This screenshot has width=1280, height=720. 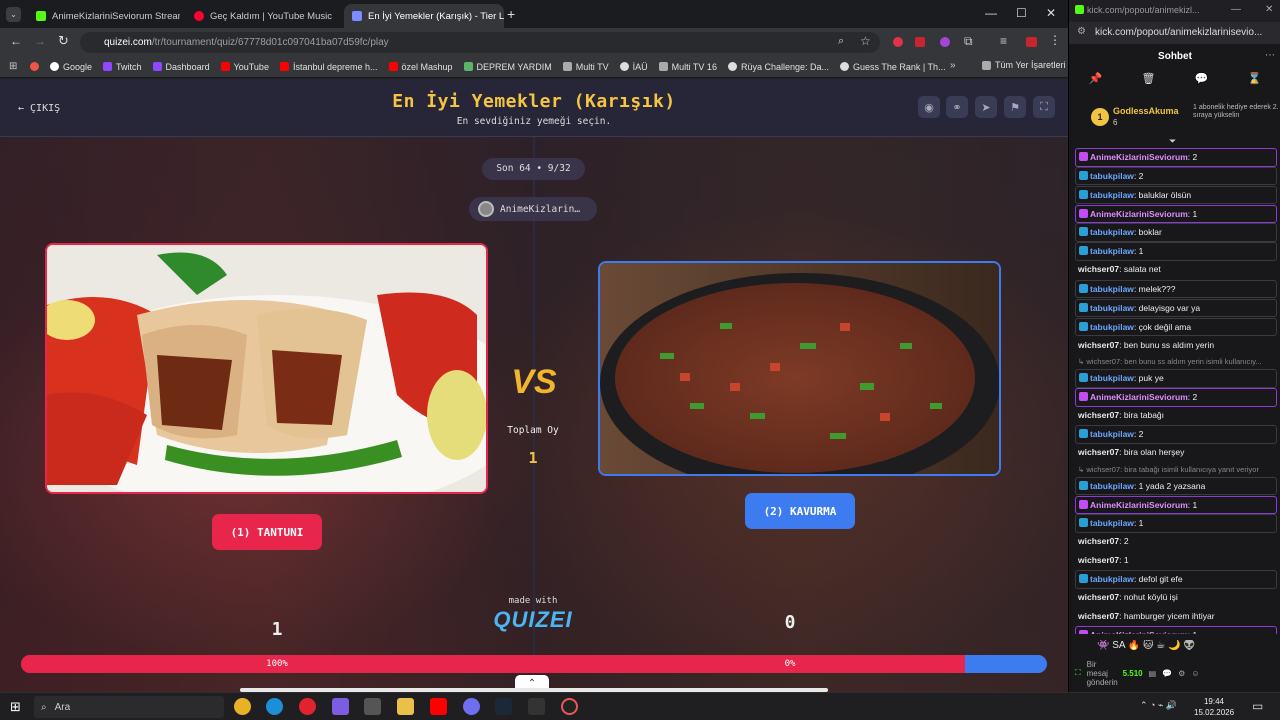 I want to click on clock: 19:44 15.02.2026, so click(x=1214, y=707).